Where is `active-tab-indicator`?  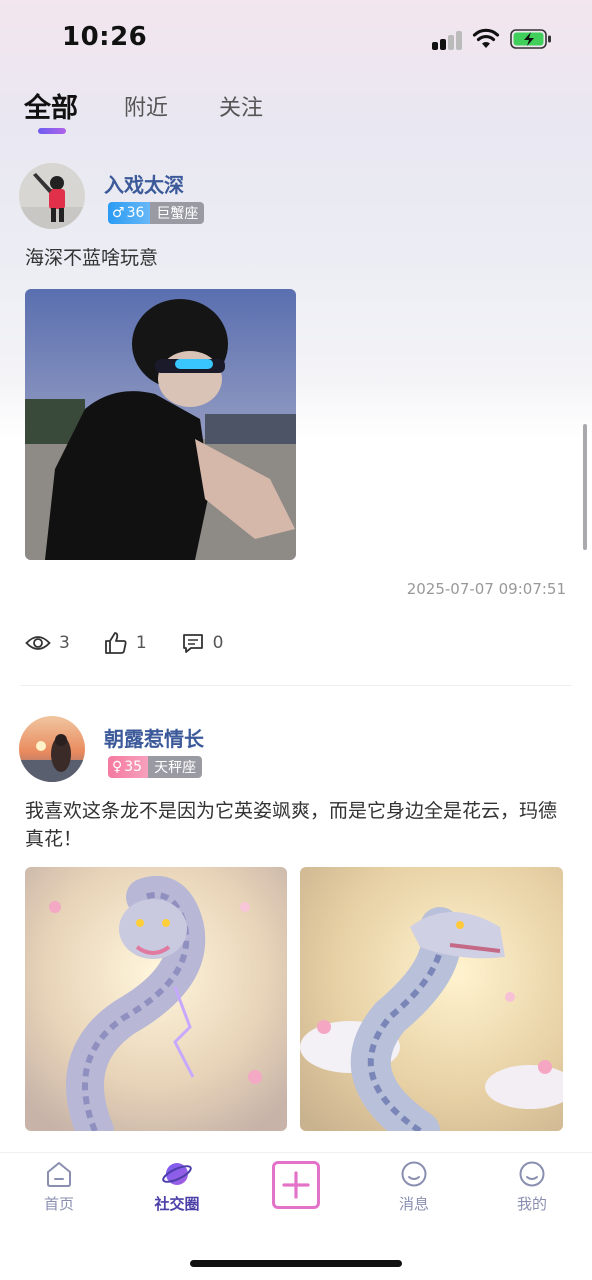 active-tab-indicator is located at coordinates (52, 131).